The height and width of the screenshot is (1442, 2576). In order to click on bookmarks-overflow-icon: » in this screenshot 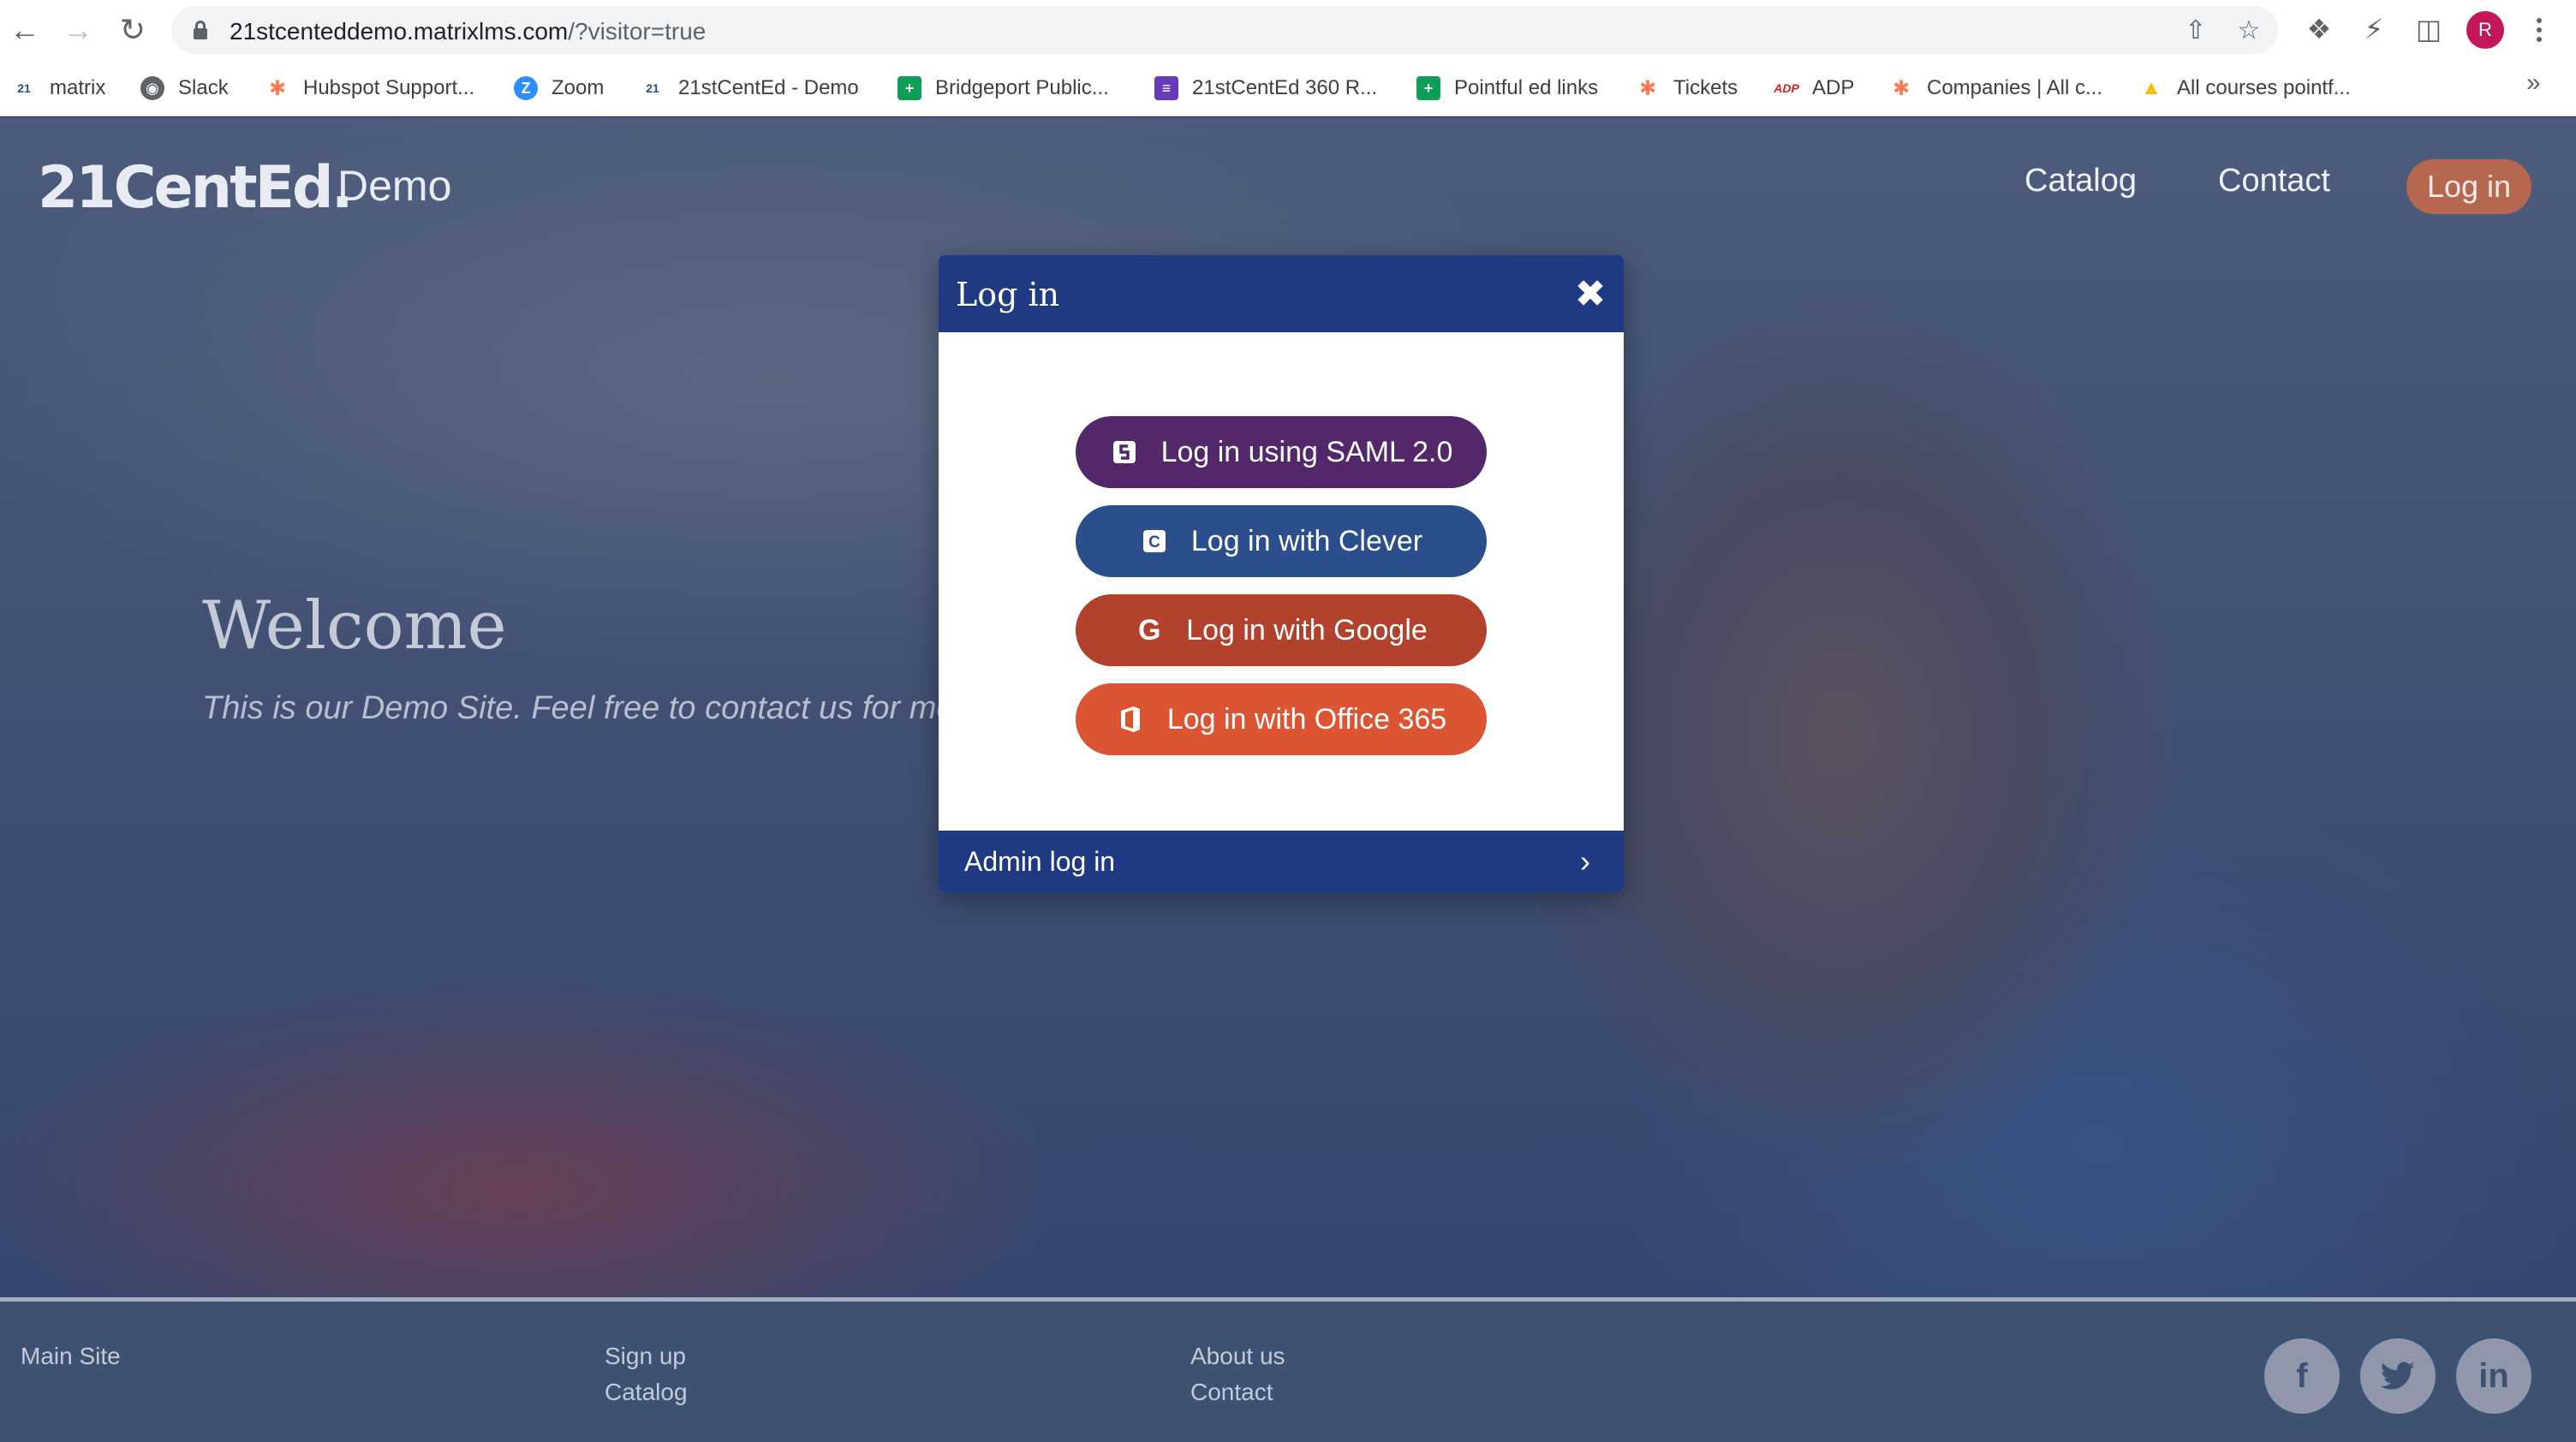, I will do `click(2533, 83)`.